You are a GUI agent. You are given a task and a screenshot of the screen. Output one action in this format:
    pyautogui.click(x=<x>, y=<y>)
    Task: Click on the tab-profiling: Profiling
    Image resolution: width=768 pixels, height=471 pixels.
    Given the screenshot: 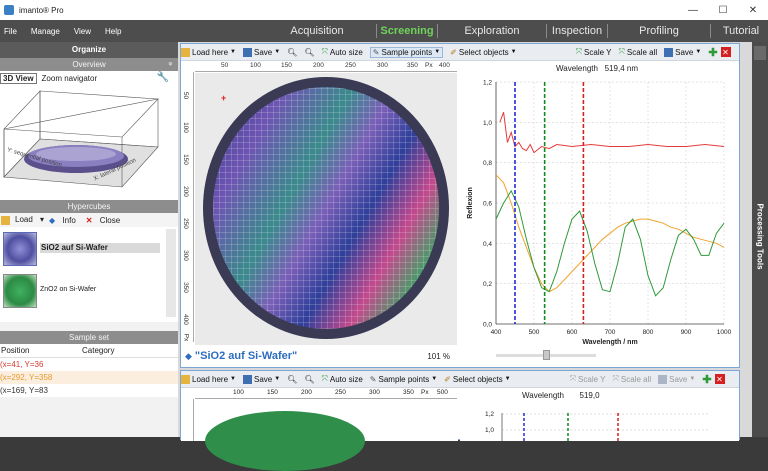 What is the action you would take?
    pyautogui.click(x=659, y=31)
    